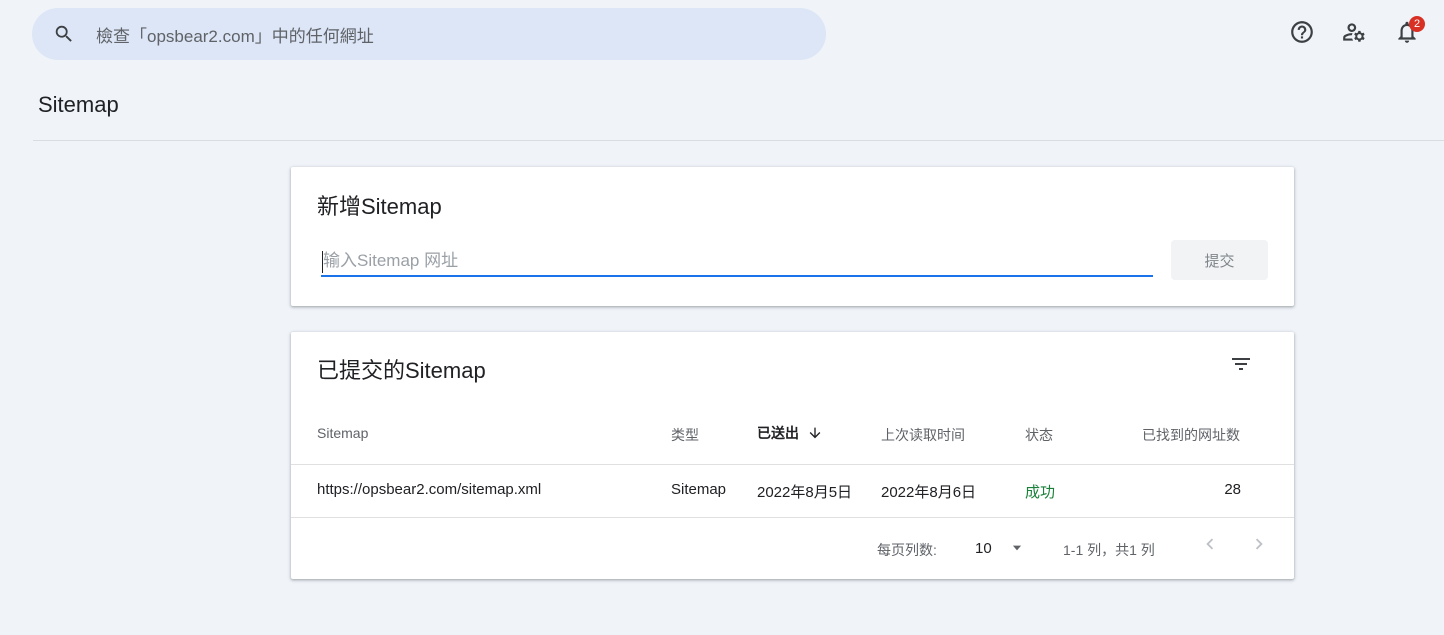  I want to click on page-title: Sitemap, so click(78, 104).